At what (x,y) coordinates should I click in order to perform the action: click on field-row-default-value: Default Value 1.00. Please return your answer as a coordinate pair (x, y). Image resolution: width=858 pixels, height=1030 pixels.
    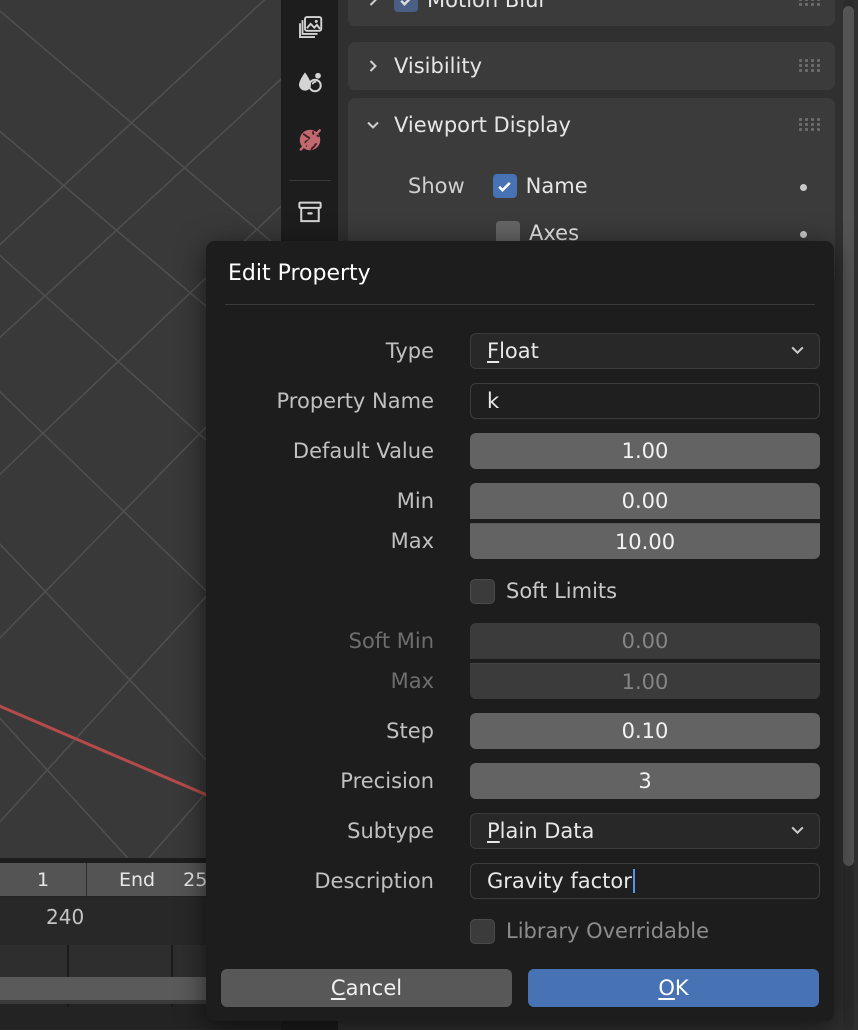
    Looking at the image, I should click on (520, 451).